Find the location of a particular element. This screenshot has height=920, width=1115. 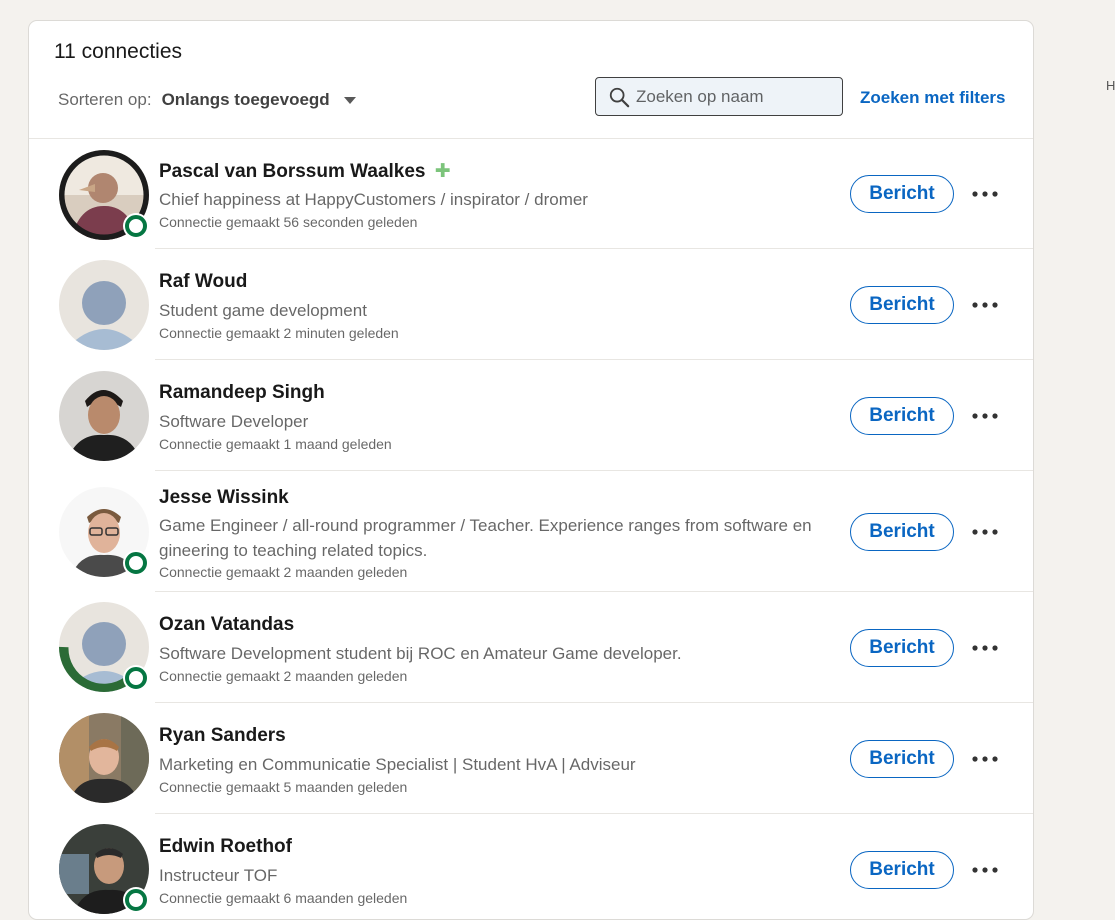

caret-down-icon is located at coordinates (349, 100).